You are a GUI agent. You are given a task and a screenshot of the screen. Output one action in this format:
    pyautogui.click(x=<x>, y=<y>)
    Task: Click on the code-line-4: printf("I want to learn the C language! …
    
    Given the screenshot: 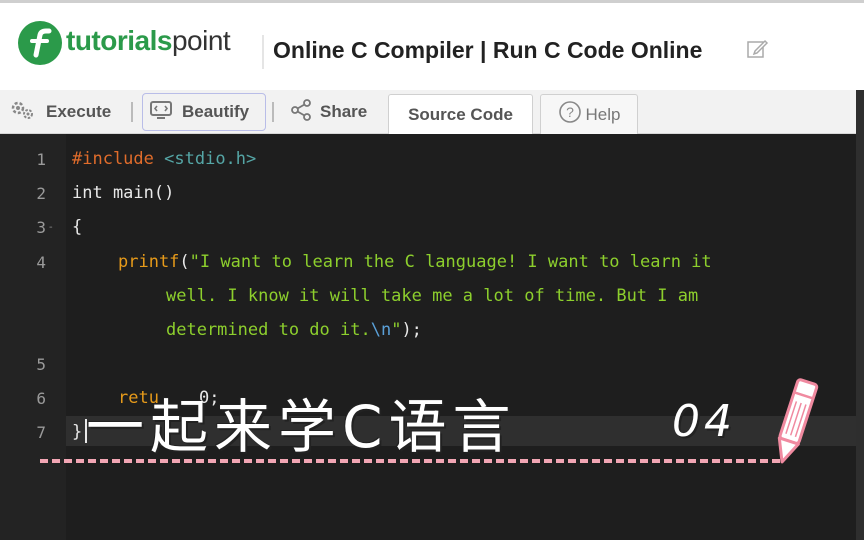 What is the action you would take?
    pyautogui.click(x=415, y=262)
    